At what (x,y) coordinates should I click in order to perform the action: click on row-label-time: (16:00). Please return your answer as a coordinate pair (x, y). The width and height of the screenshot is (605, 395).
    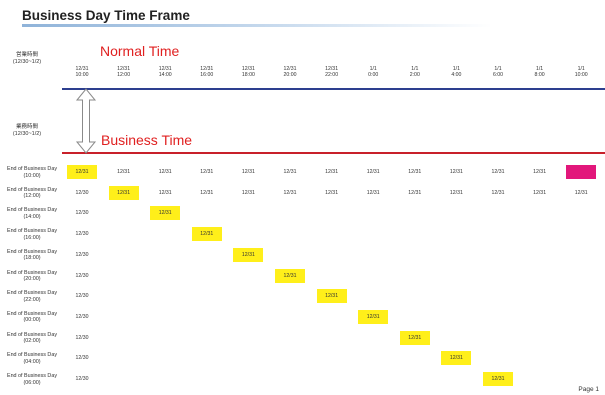
    Looking at the image, I should click on (32, 237).